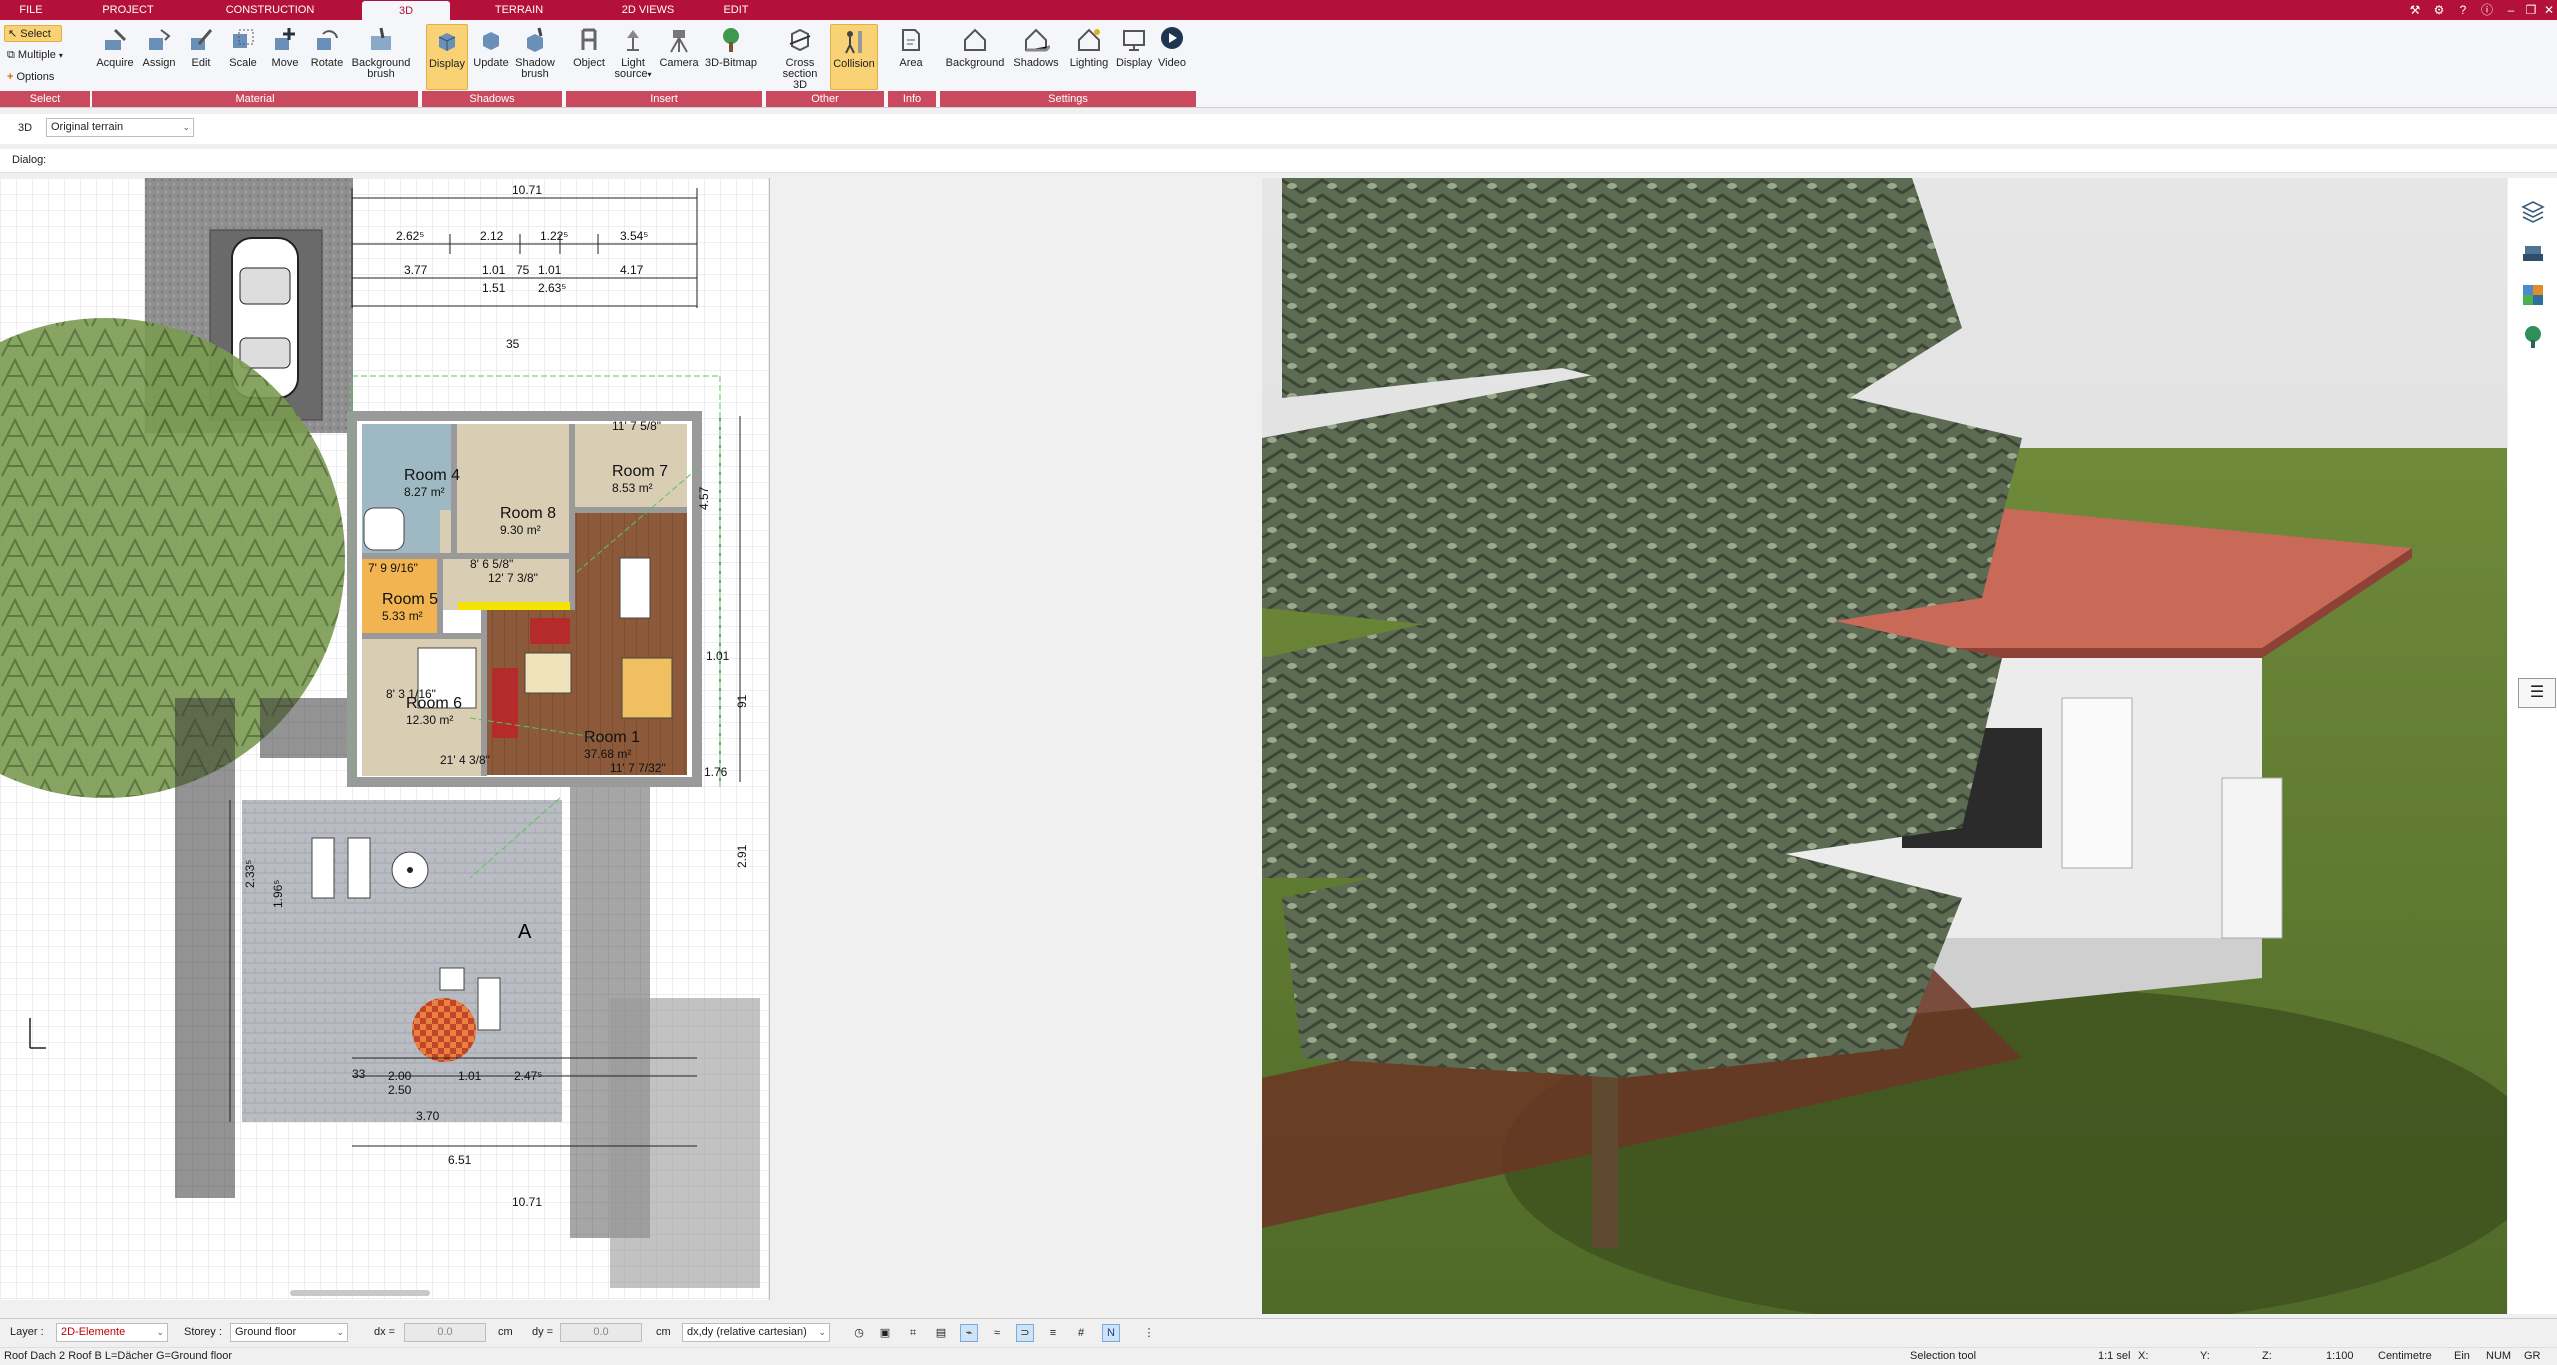 The height and width of the screenshot is (1365, 2557). What do you see at coordinates (636, 426) in the screenshot?
I see `room-dim-3: 11' 7 5/8"` at bounding box center [636, 426].